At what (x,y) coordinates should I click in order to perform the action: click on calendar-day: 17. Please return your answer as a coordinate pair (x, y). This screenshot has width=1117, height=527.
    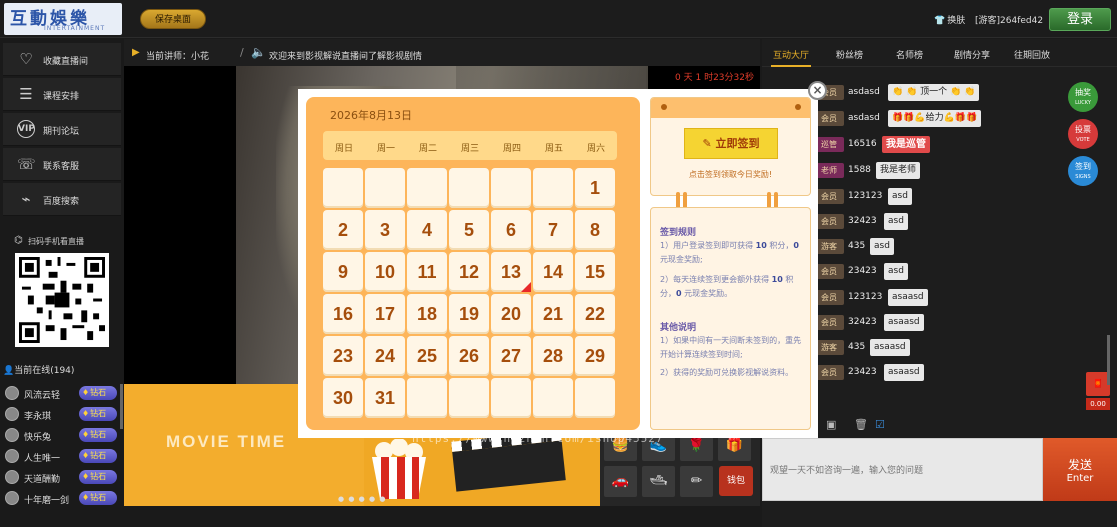
    Looking at the image, I should click on (385, 314).